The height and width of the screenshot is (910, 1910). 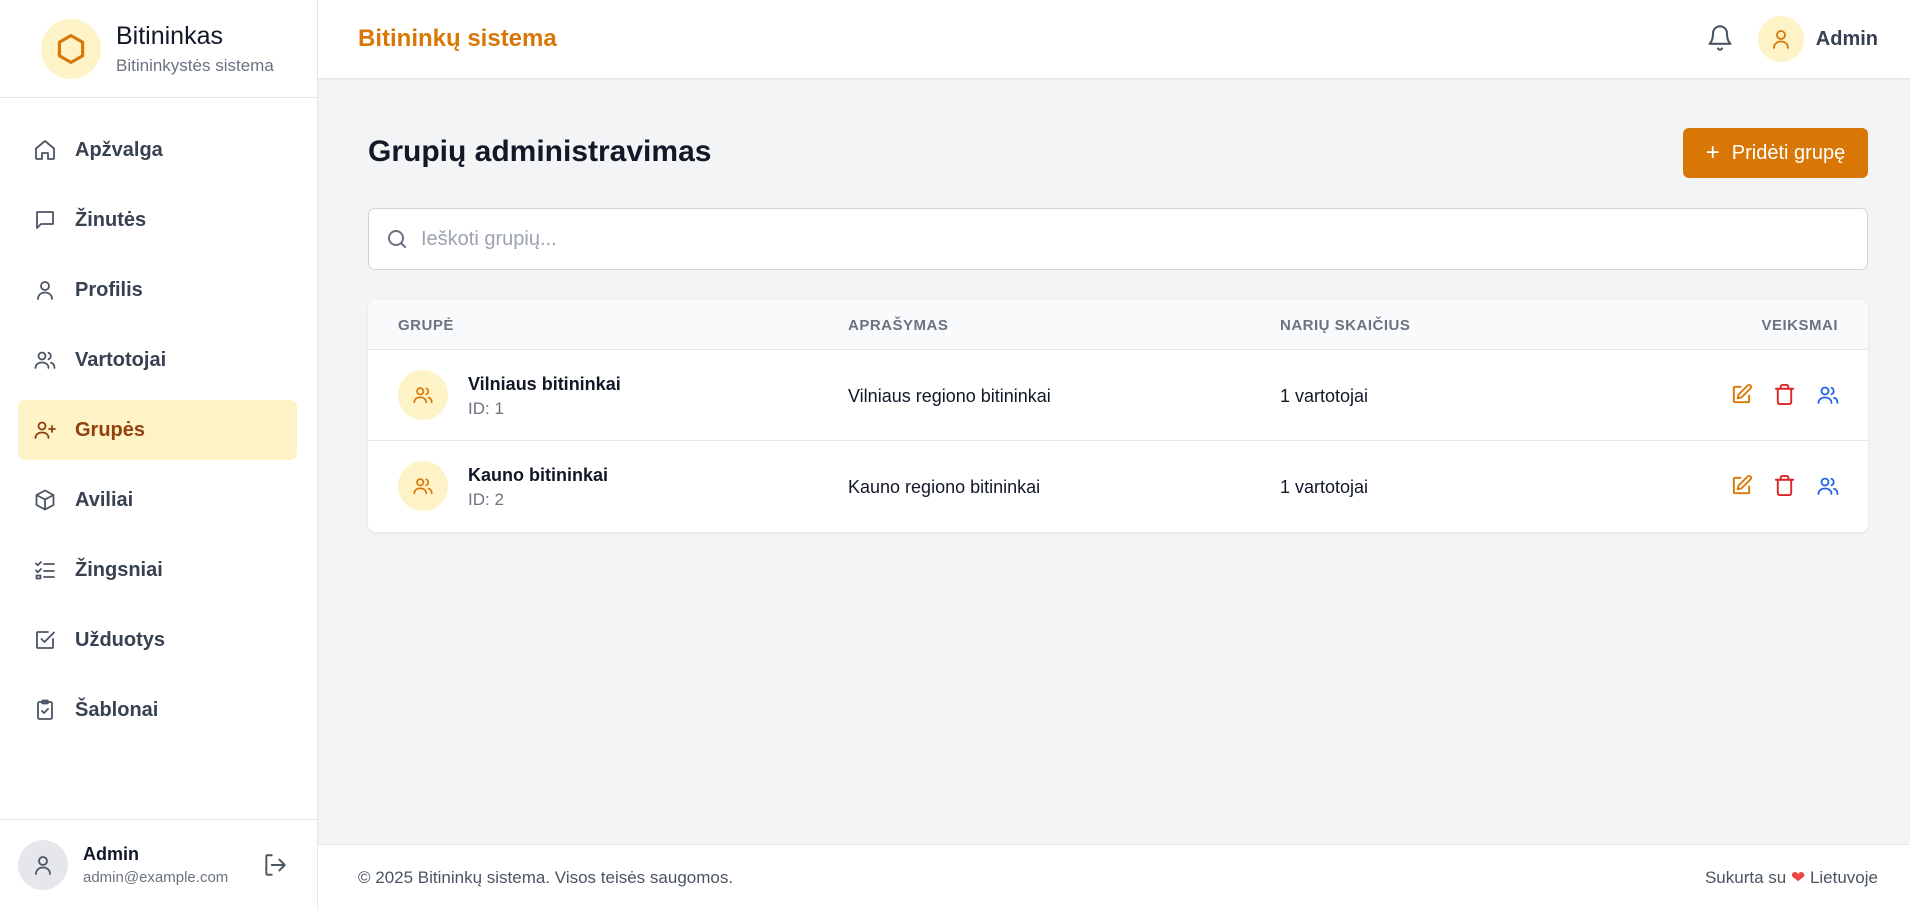 I want to click on column-header-group: GRUPĖ, so click(x=426, y=325).